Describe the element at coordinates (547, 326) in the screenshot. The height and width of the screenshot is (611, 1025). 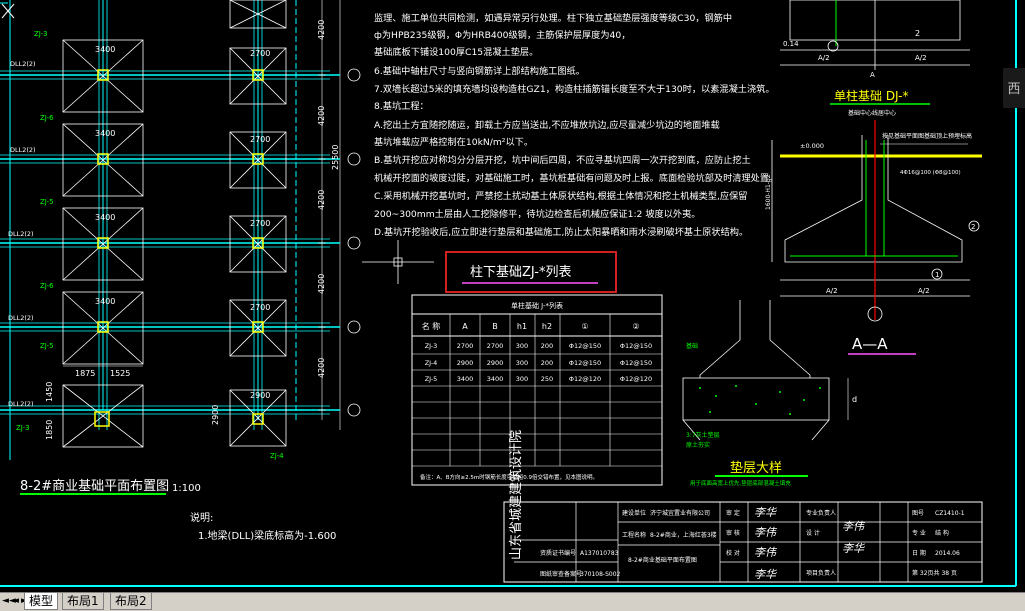
I see `table-header: h2` at that location.